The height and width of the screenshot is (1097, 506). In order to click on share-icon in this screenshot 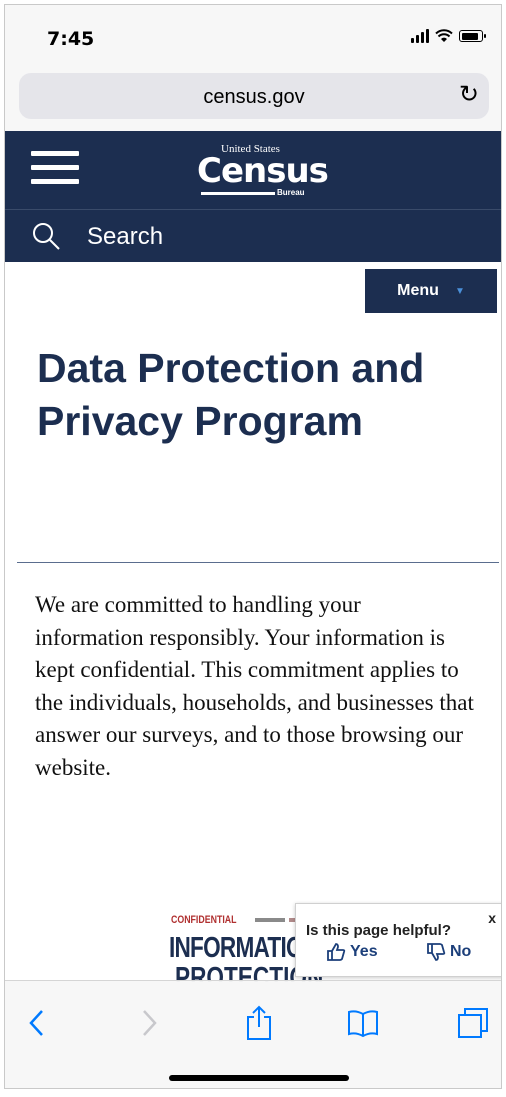, I will do `click(259, 1023)`.